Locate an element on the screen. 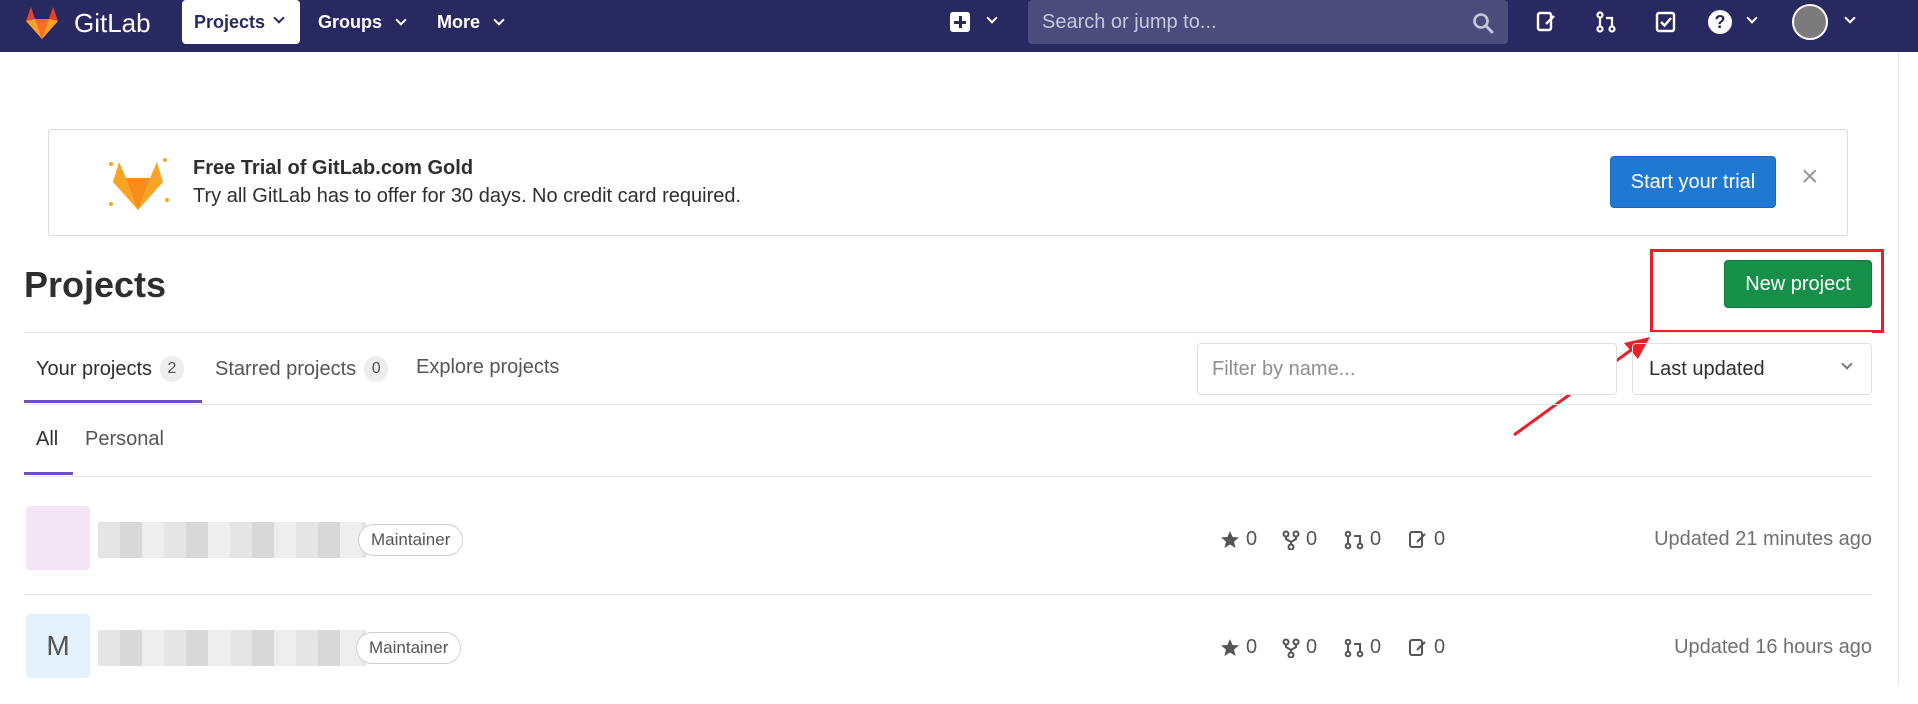  nav-groups-label: Groups is located at coordinates (350, 22).